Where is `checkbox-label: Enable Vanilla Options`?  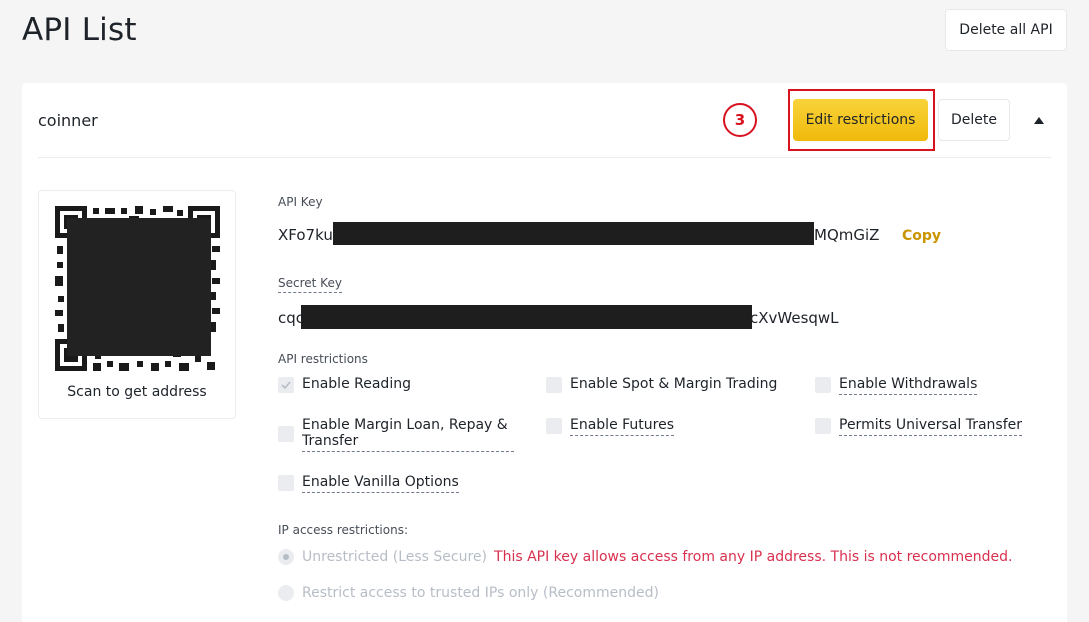
checkbox-label: Enable Vanilla Options is located at coordinates (380, 483).